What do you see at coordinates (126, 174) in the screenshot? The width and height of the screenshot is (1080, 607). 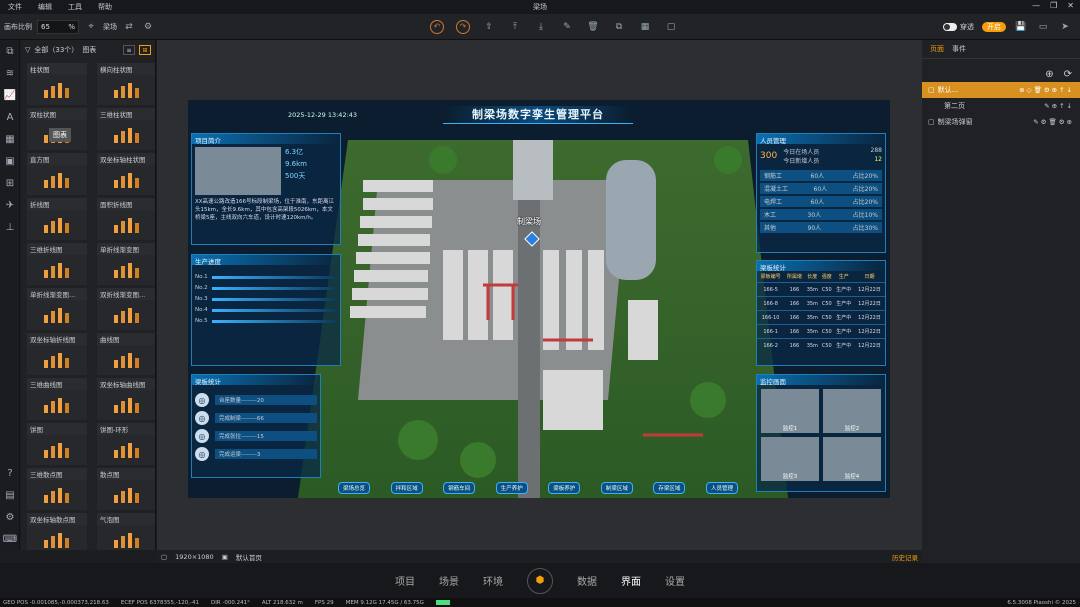 I see `chart-card: 双坐标轴柱状图` at bounding box center [126, 174].